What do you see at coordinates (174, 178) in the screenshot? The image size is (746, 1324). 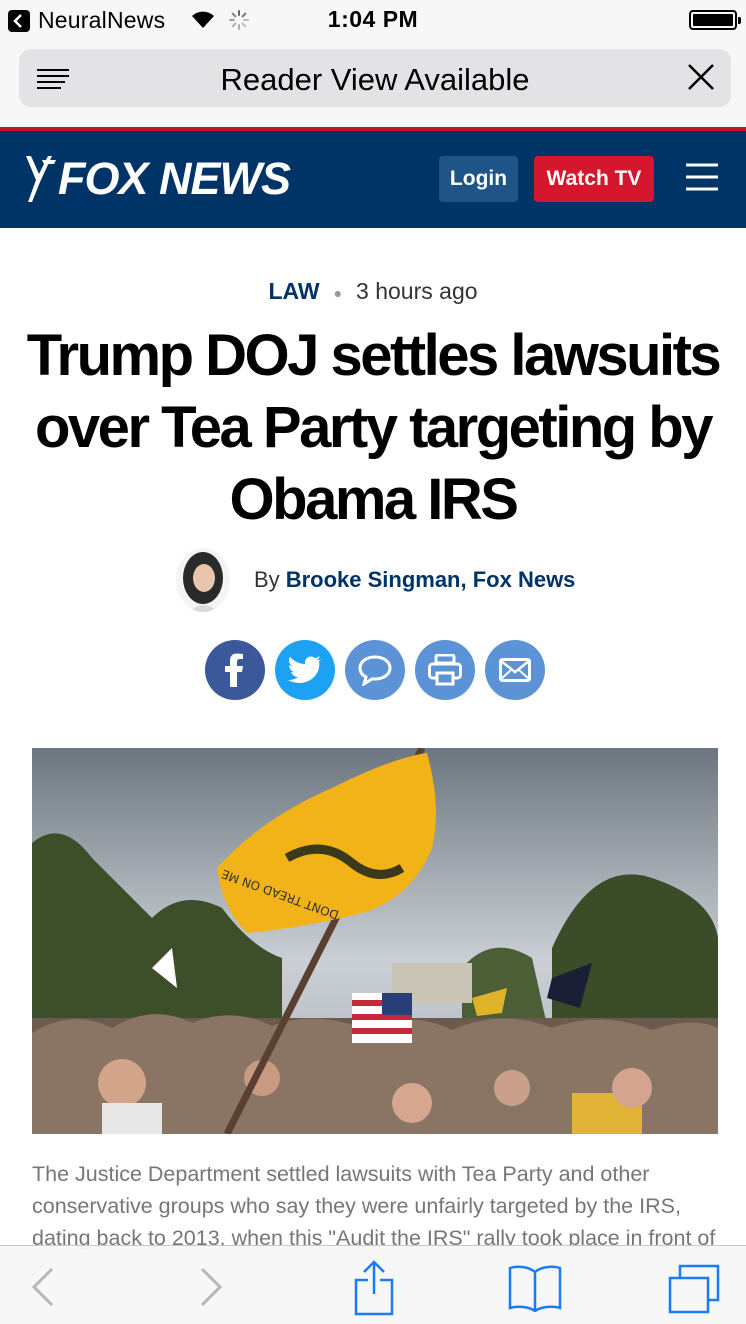 I see `brand-wordmark: FOX NEWS` at bounding box center [174, 178].